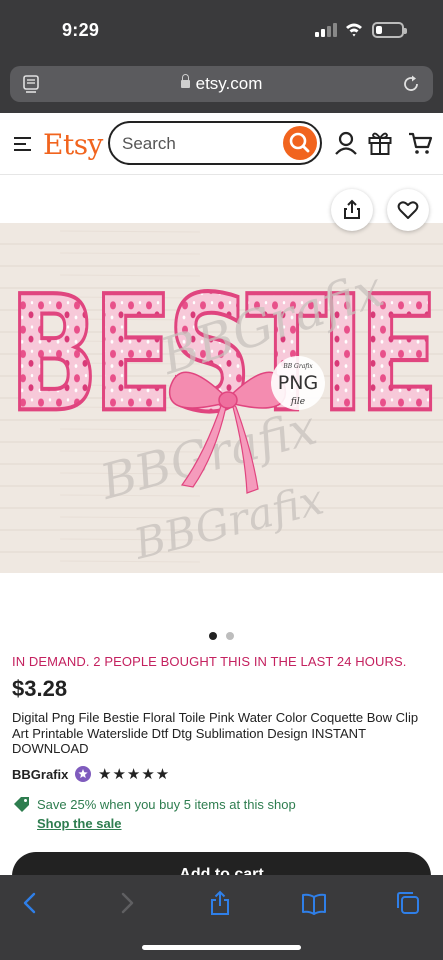  What do you see at coordinates (31, 903) in the screenshot?
I see `back-icon` at bounding box center [31, 903].